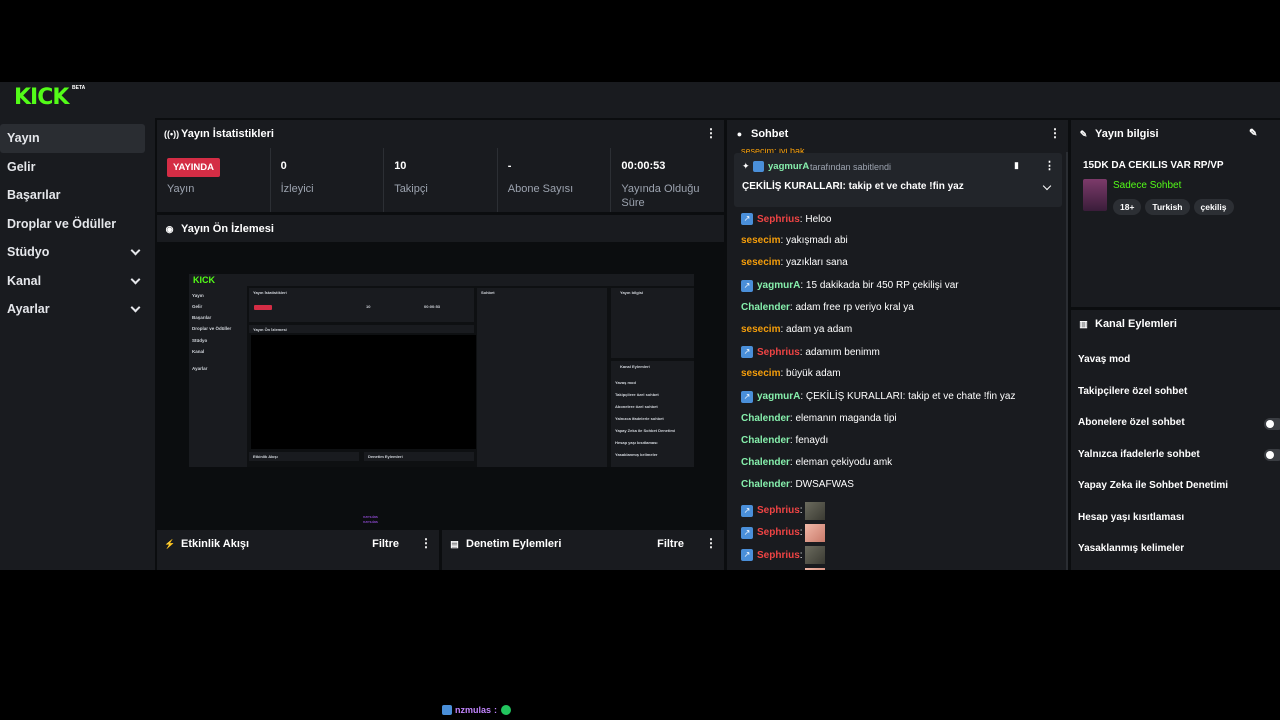 The height and width of the screenshot is (720, 1280). What do you see at coordinates (506, 710) in the screenshot?
I see `emote-icon` at bounding box center [506, 710].